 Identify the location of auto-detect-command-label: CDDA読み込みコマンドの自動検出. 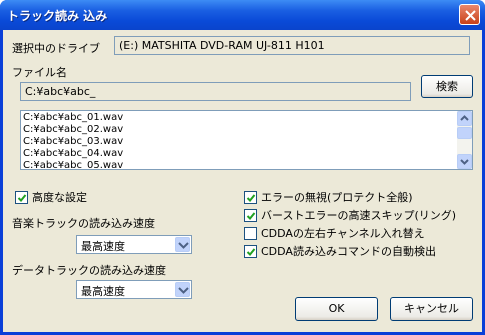
(348, 251).